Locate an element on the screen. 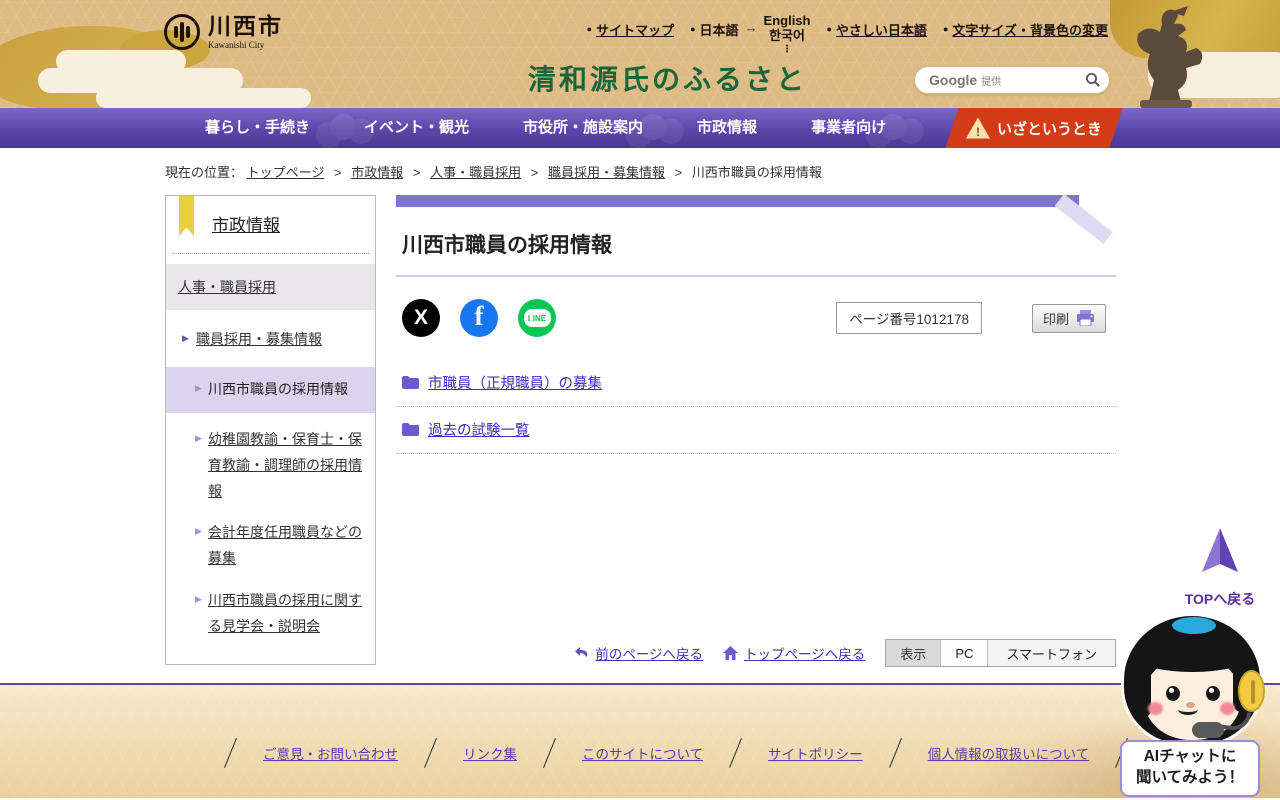 The width and height of the screenshot is (1280, 800). list-item: 過去の試験一覧 is located at coordinates (756, 432).